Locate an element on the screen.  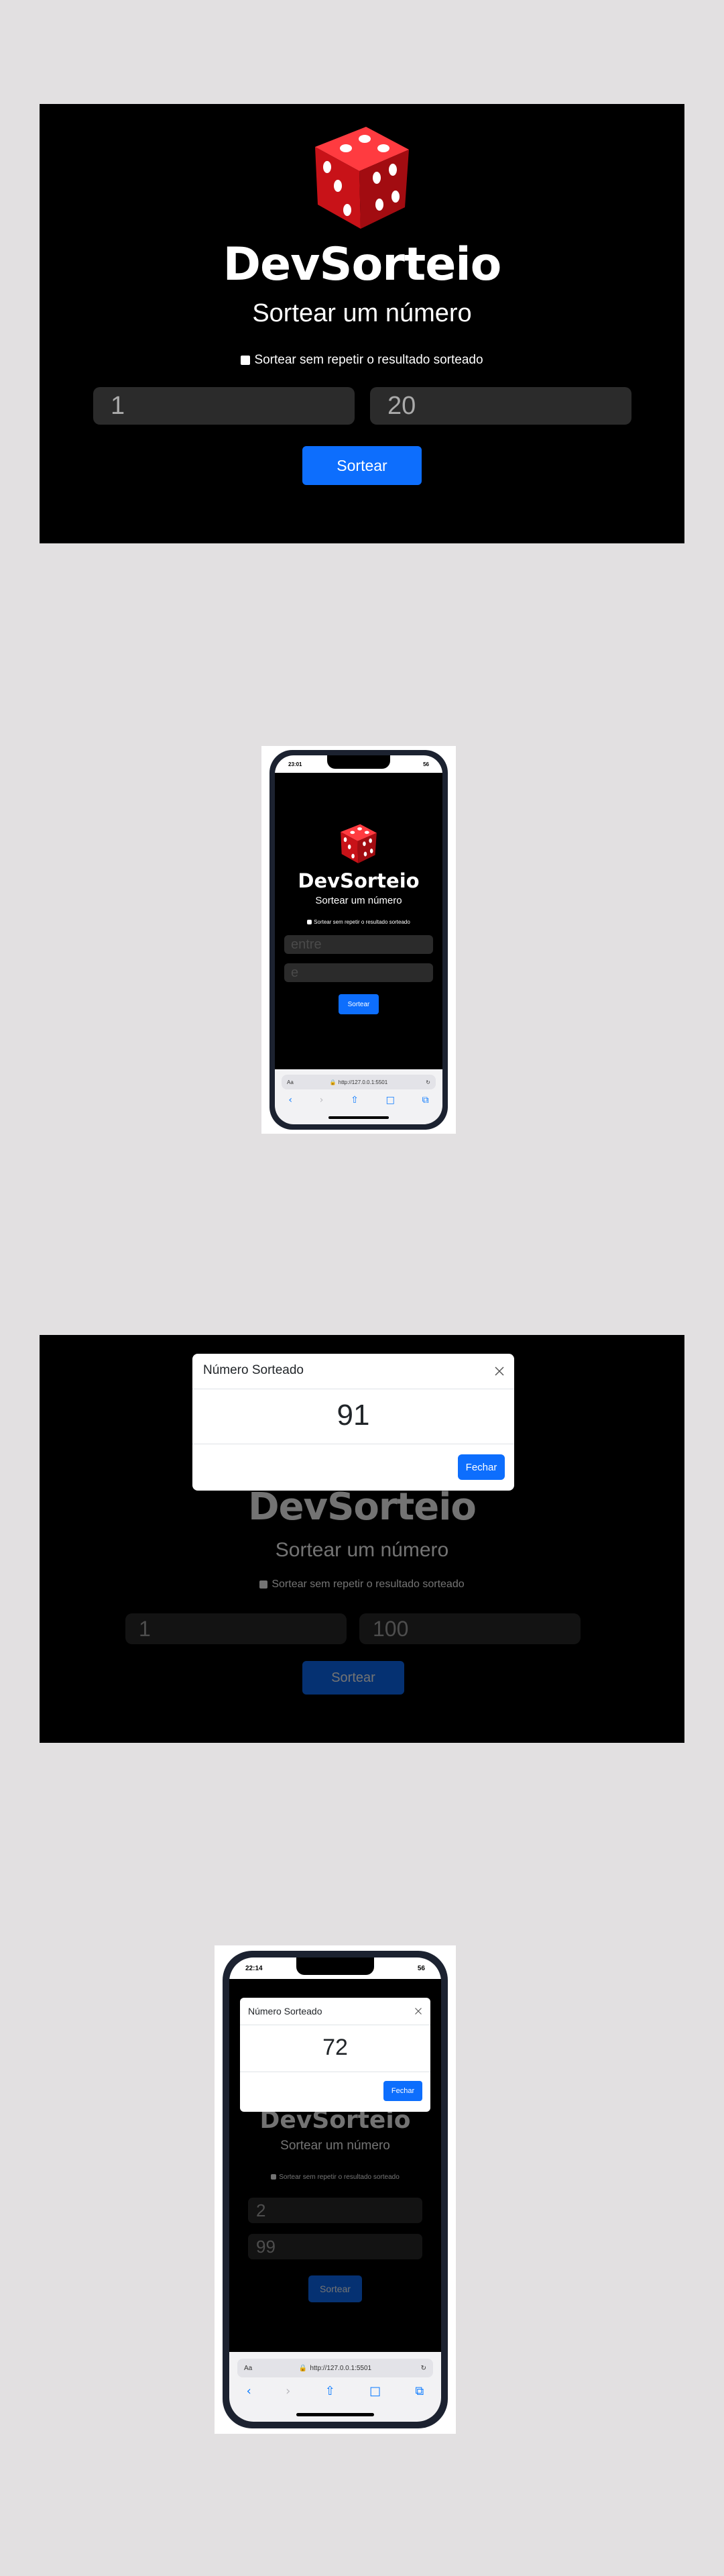
result-number: 91 is located at coordinates (353, 1415).